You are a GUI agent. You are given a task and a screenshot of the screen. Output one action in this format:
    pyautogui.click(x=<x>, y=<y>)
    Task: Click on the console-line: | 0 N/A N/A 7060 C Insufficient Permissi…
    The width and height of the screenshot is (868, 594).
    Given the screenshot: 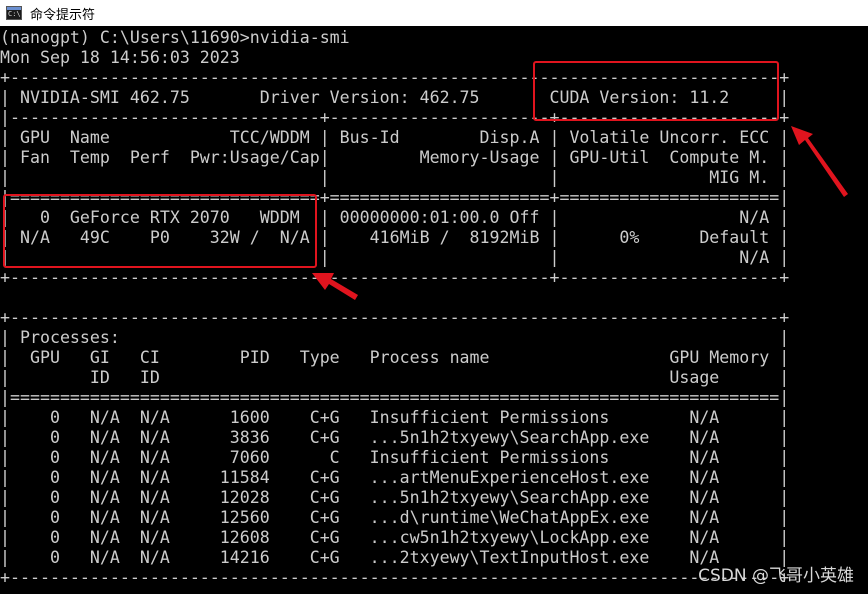 What is the action you would take?
    pyautogui.click(x=395, y=457)
    